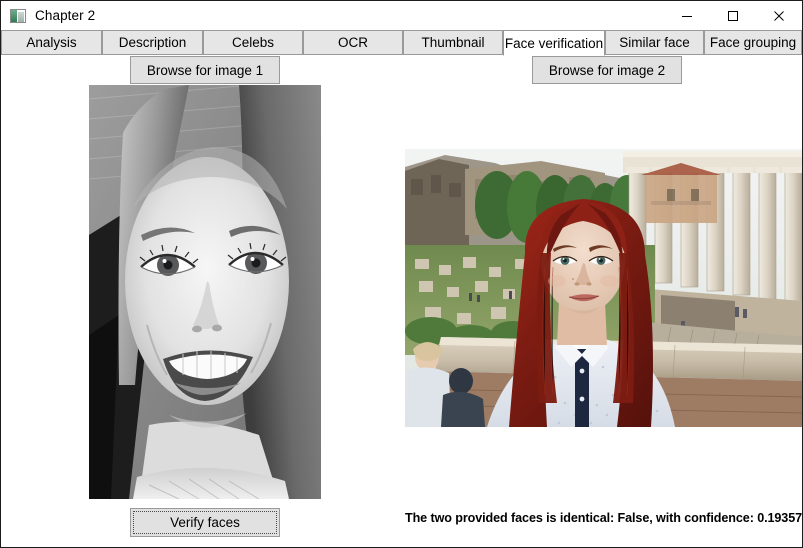  I want to click on tab-label: Similar face, so click(654, 42).